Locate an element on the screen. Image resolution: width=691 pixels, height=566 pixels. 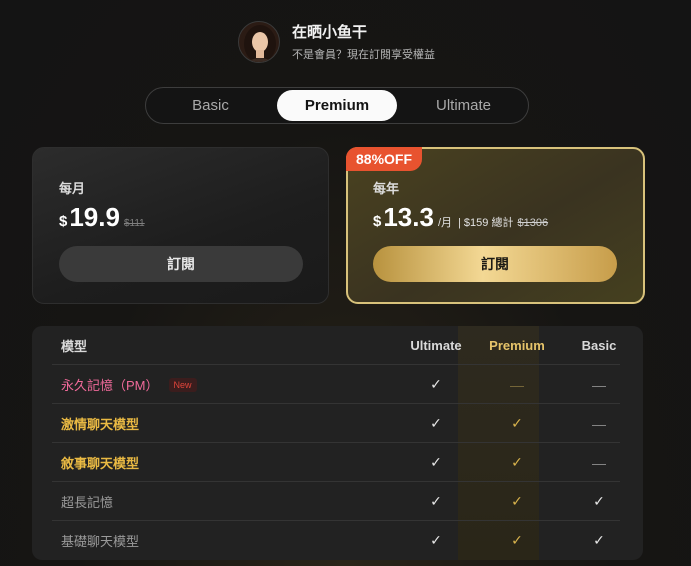
price-row: $ 19.9 $111 is located at coordinates (102, 217).